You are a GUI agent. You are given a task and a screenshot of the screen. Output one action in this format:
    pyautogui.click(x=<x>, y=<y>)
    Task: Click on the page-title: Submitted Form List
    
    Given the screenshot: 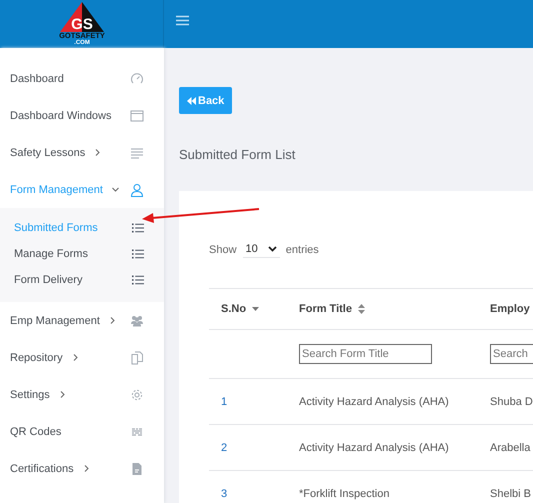 What is the action you would take?
    pyautogui.click(x=237, y=154)
    